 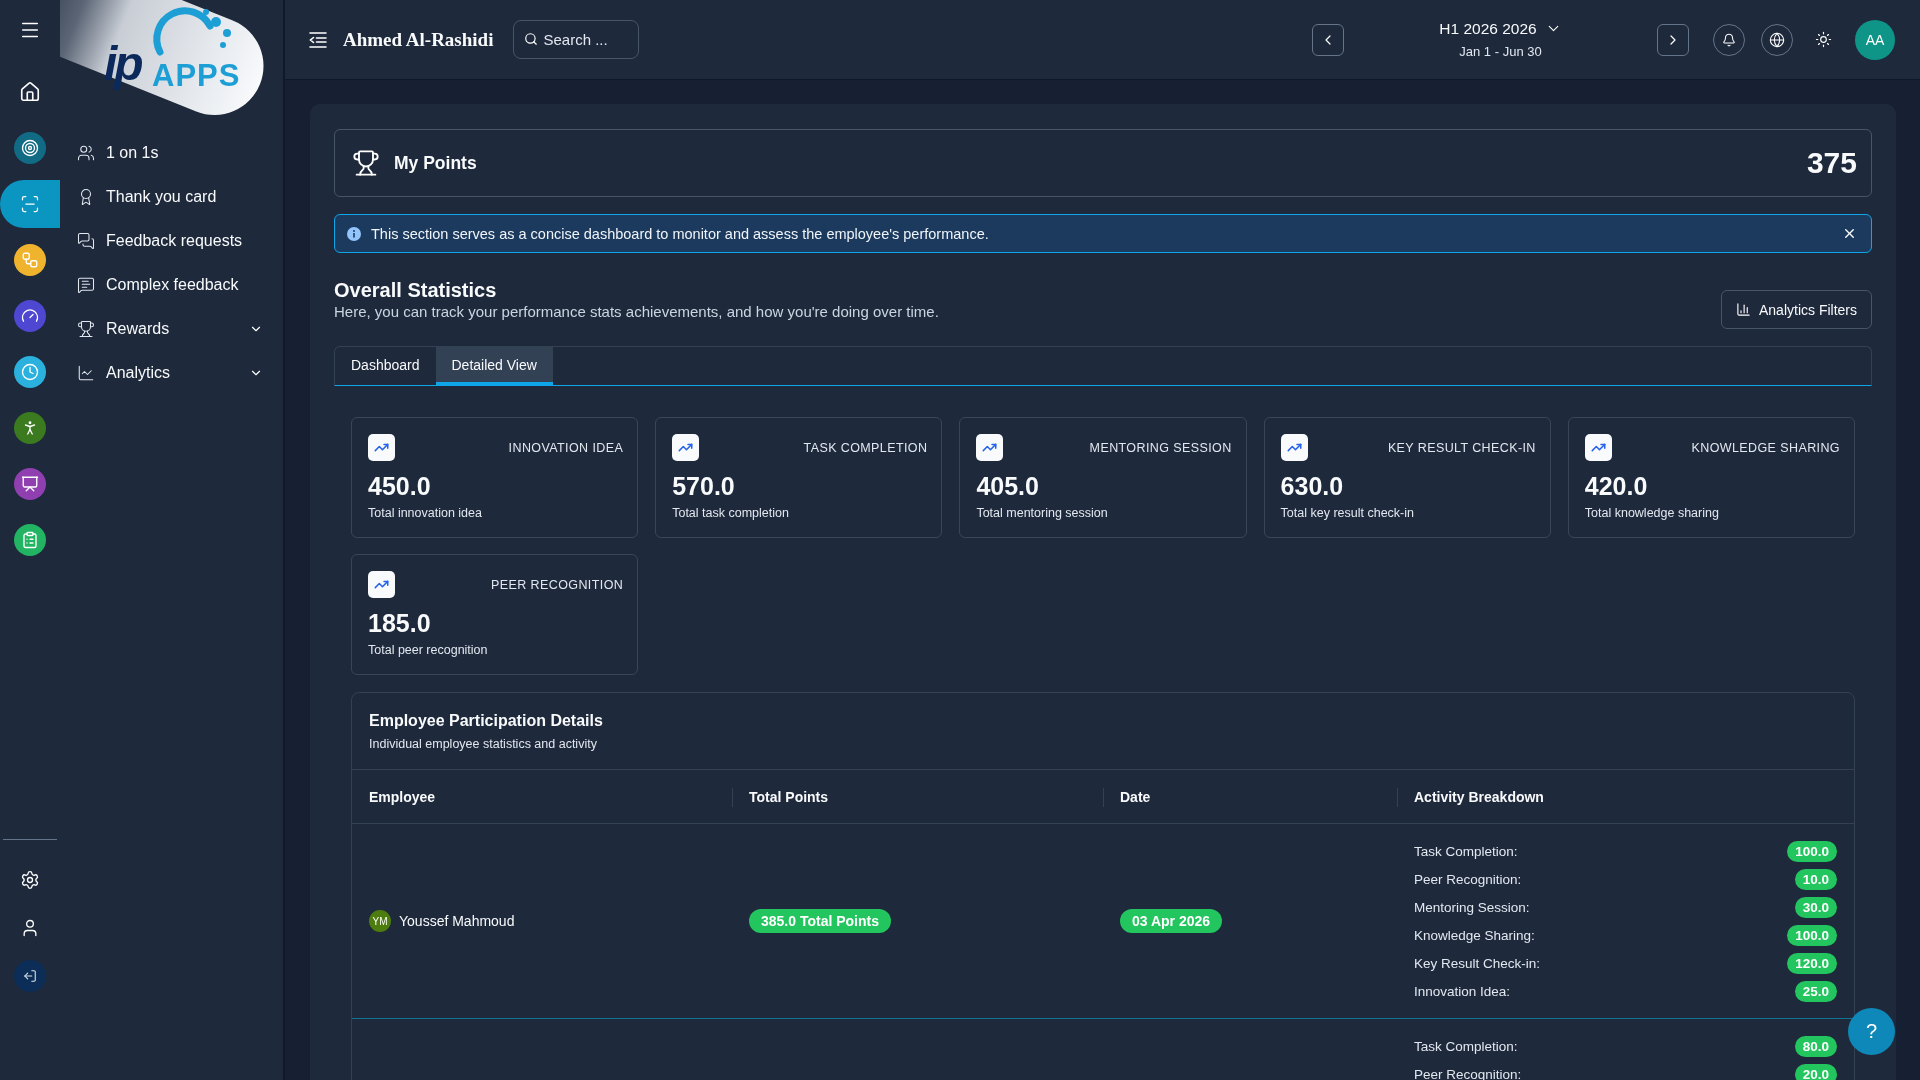 I want to click on stat-label: PEER RECOGNITION, so click(x=557, y=584).